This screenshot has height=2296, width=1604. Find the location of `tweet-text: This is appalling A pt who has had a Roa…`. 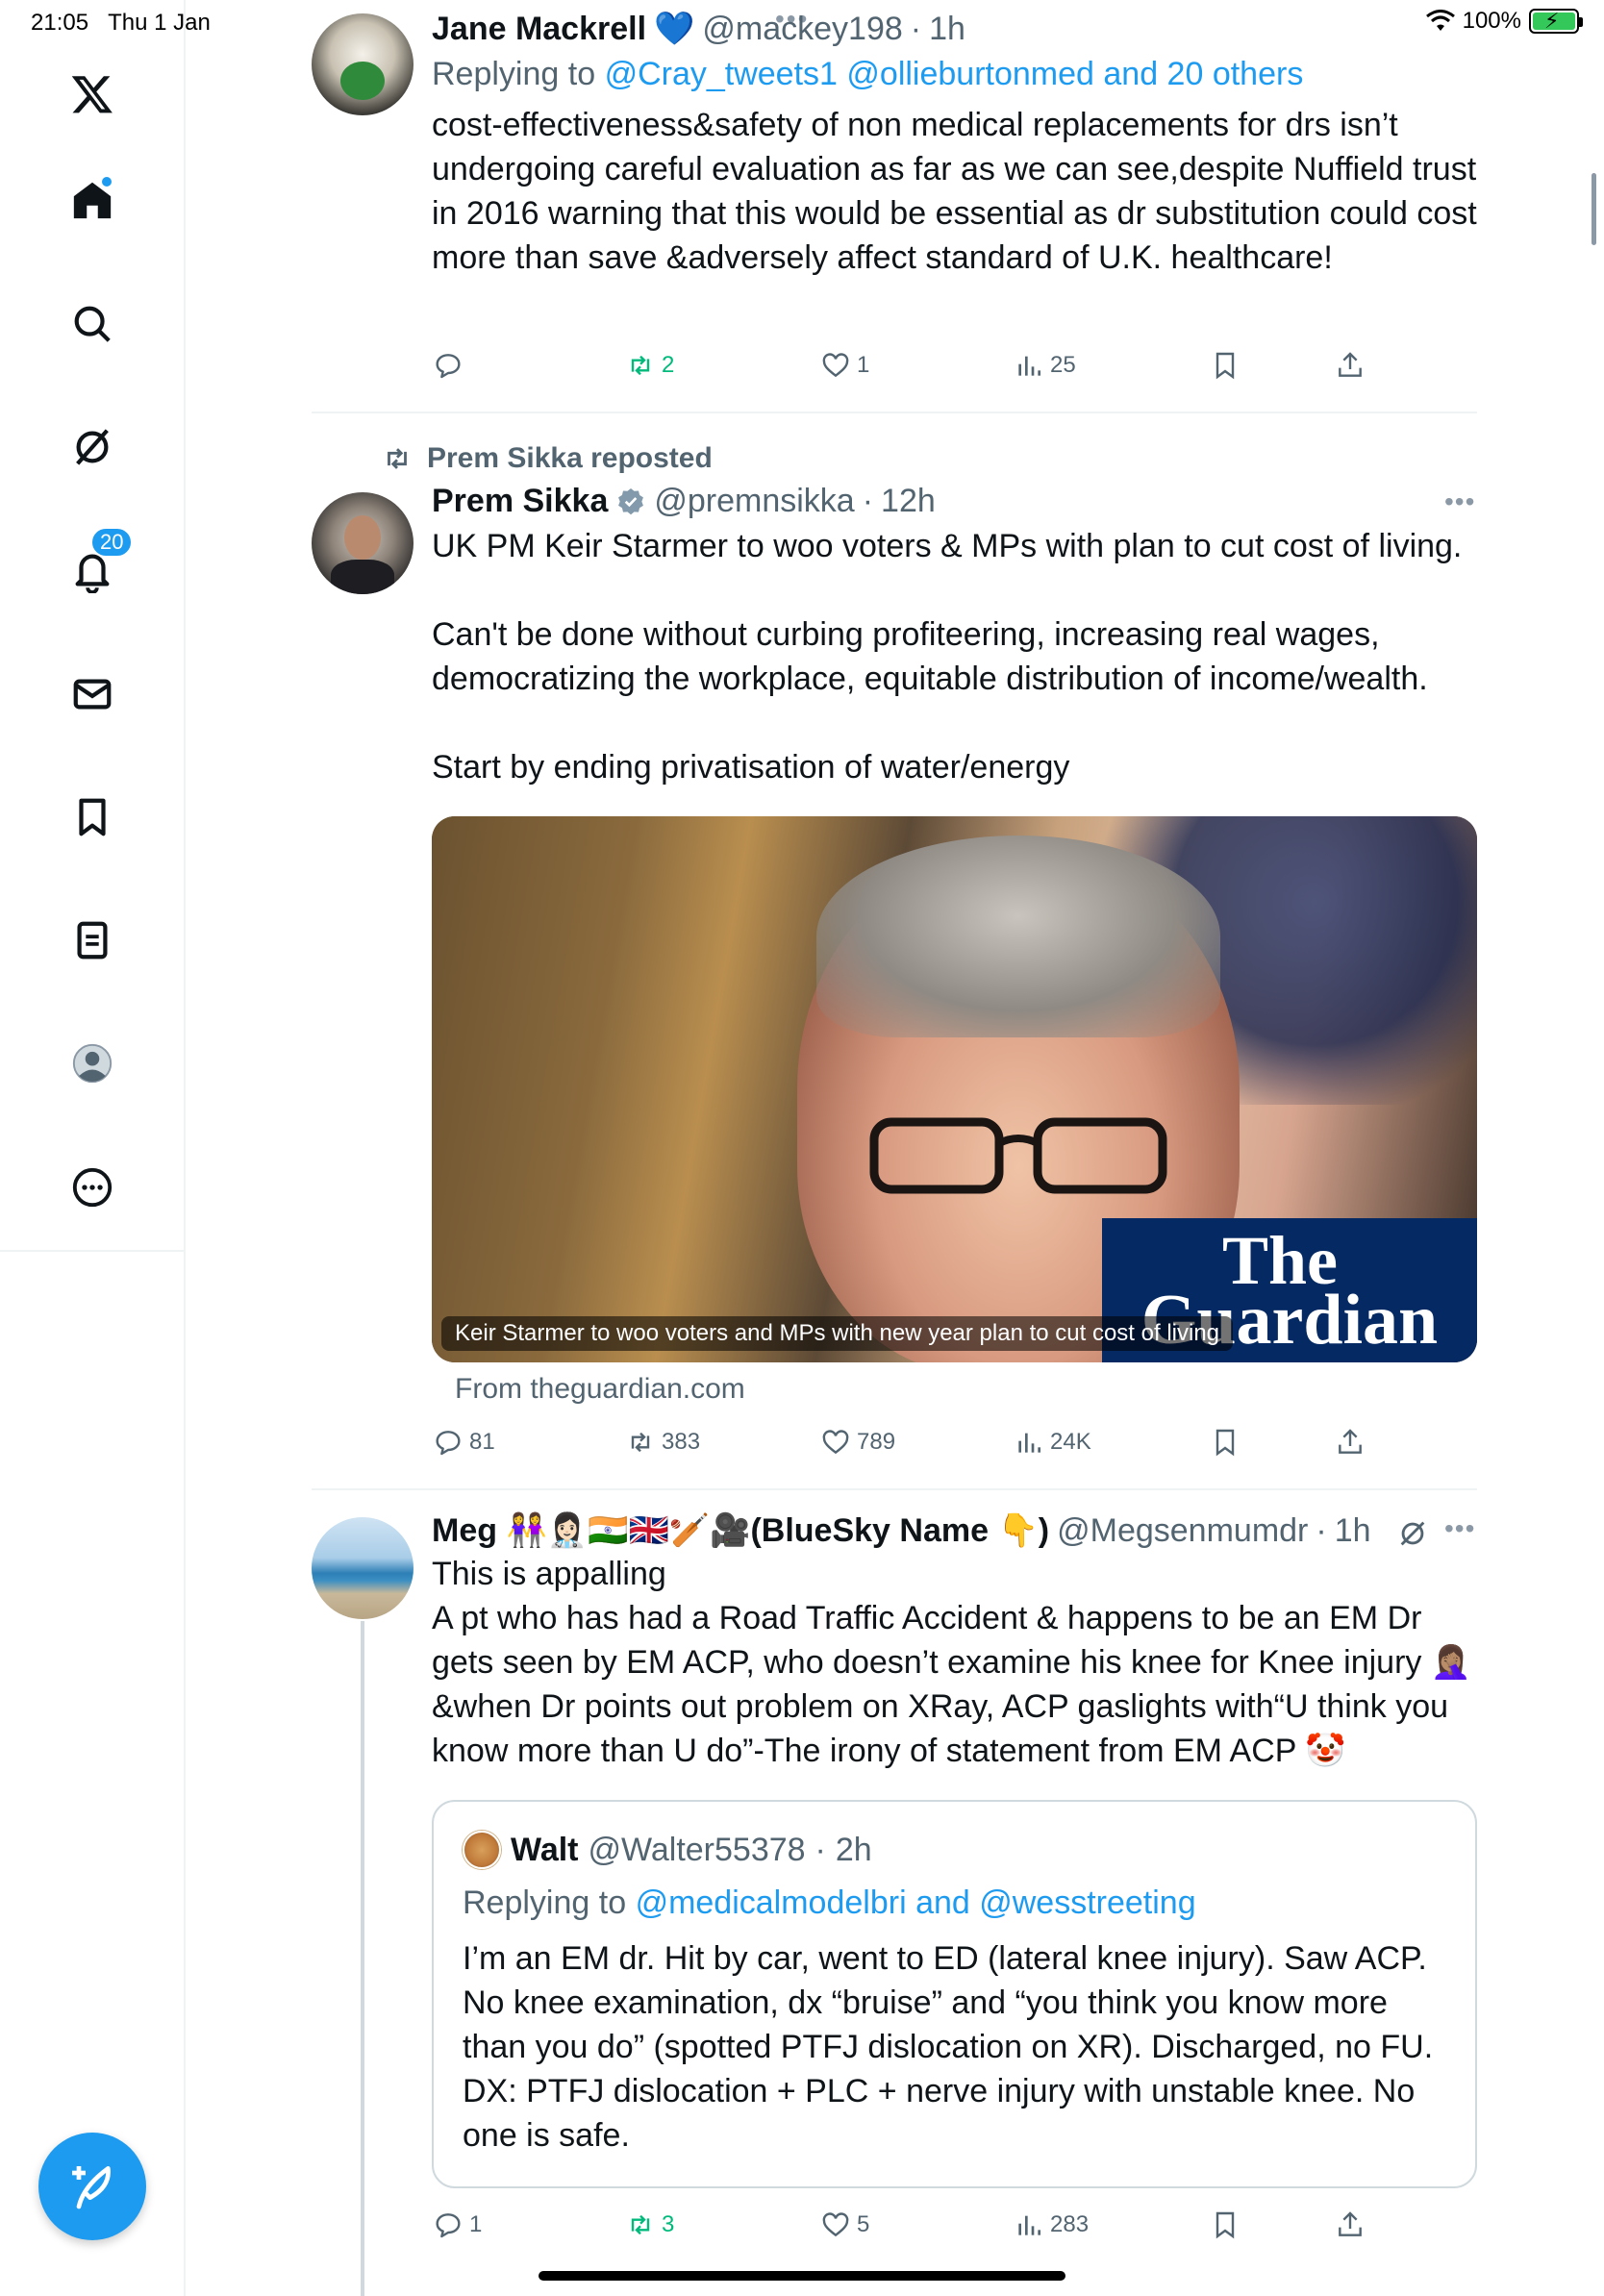

tweet-text: This is appalling A pt who has had a Roa… is located at coordinates (952, 1662).